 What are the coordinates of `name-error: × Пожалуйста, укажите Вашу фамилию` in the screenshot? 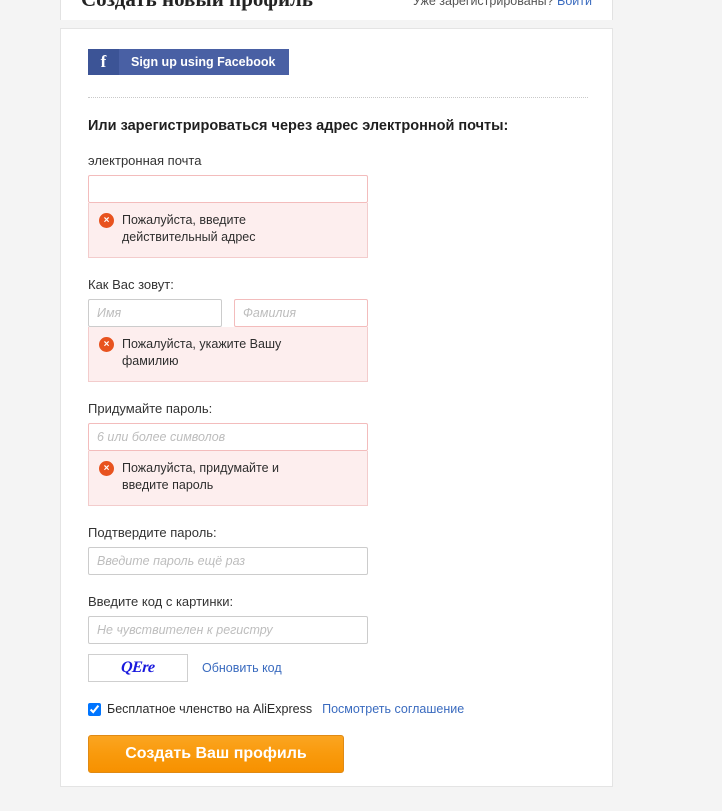 It's located at (228, 354).